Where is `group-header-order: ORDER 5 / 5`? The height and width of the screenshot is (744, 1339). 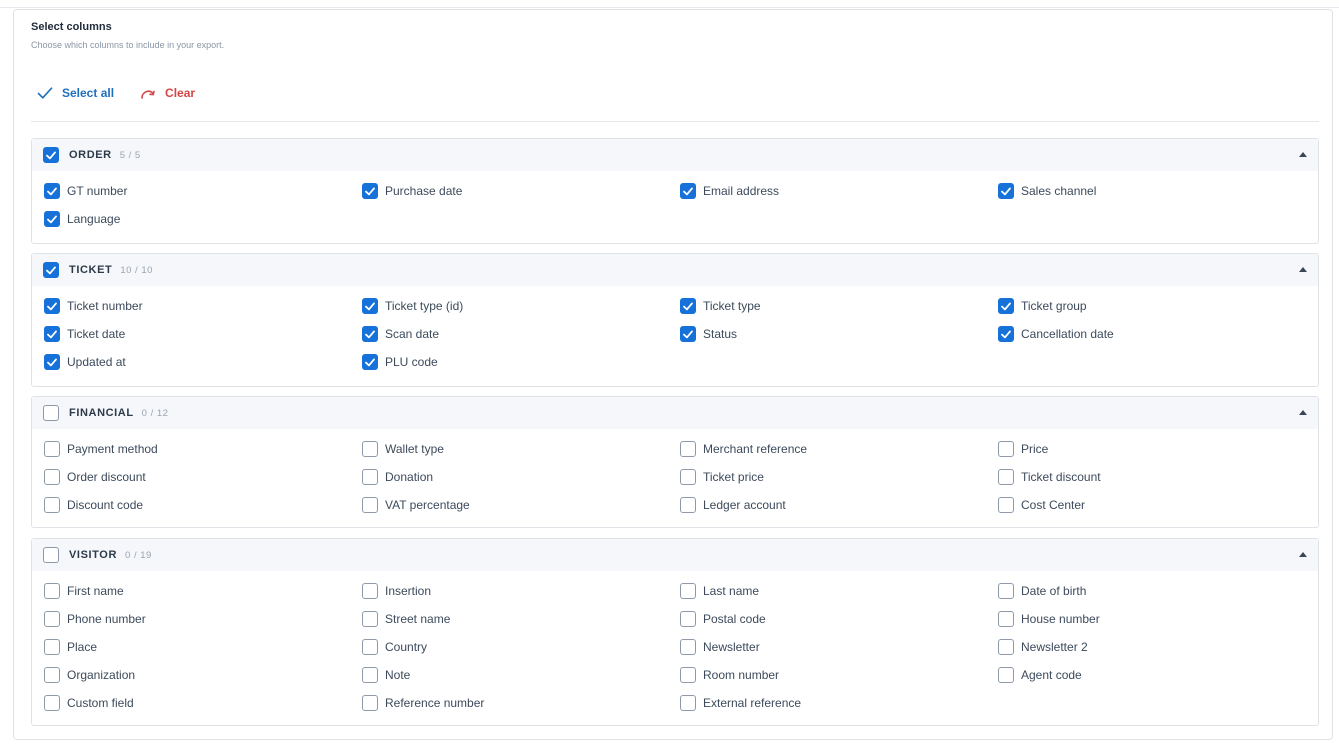 group-header-order: ORDER 5 / 5 is located at coordinates (675, 155).